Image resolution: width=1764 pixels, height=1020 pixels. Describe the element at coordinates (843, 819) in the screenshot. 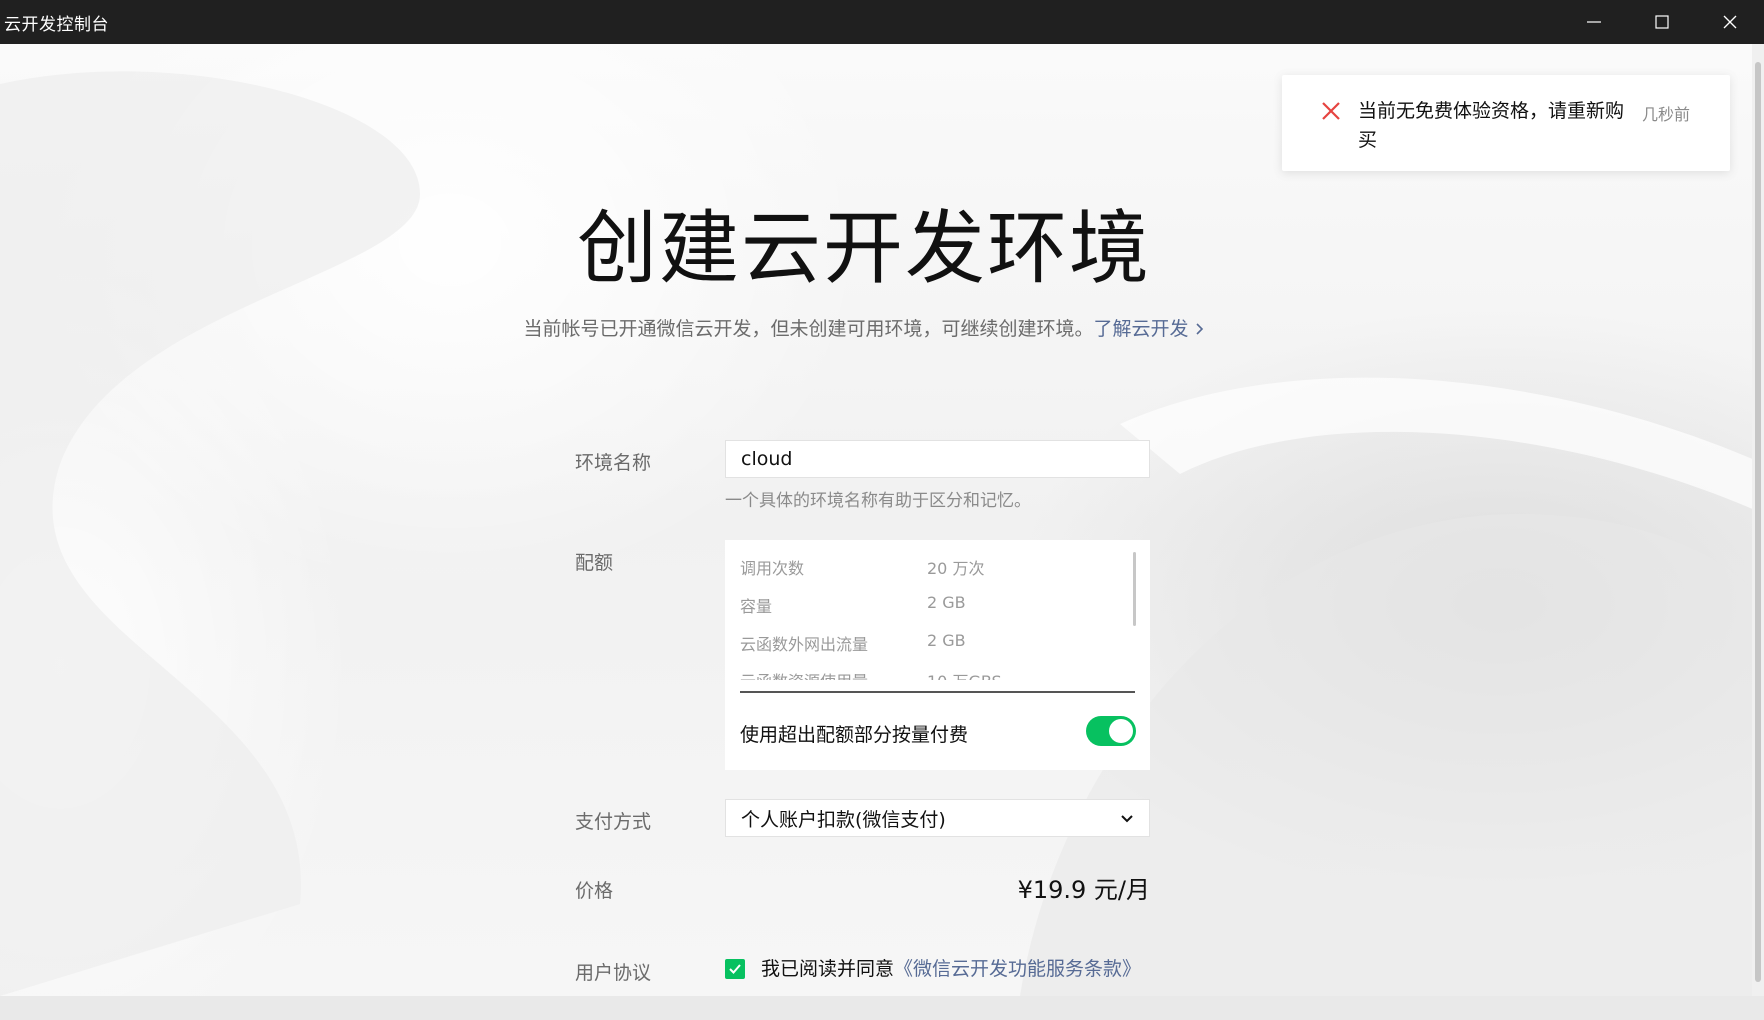

I see `payment-method-value: 个人账户扣款(微信支付)` at that location.